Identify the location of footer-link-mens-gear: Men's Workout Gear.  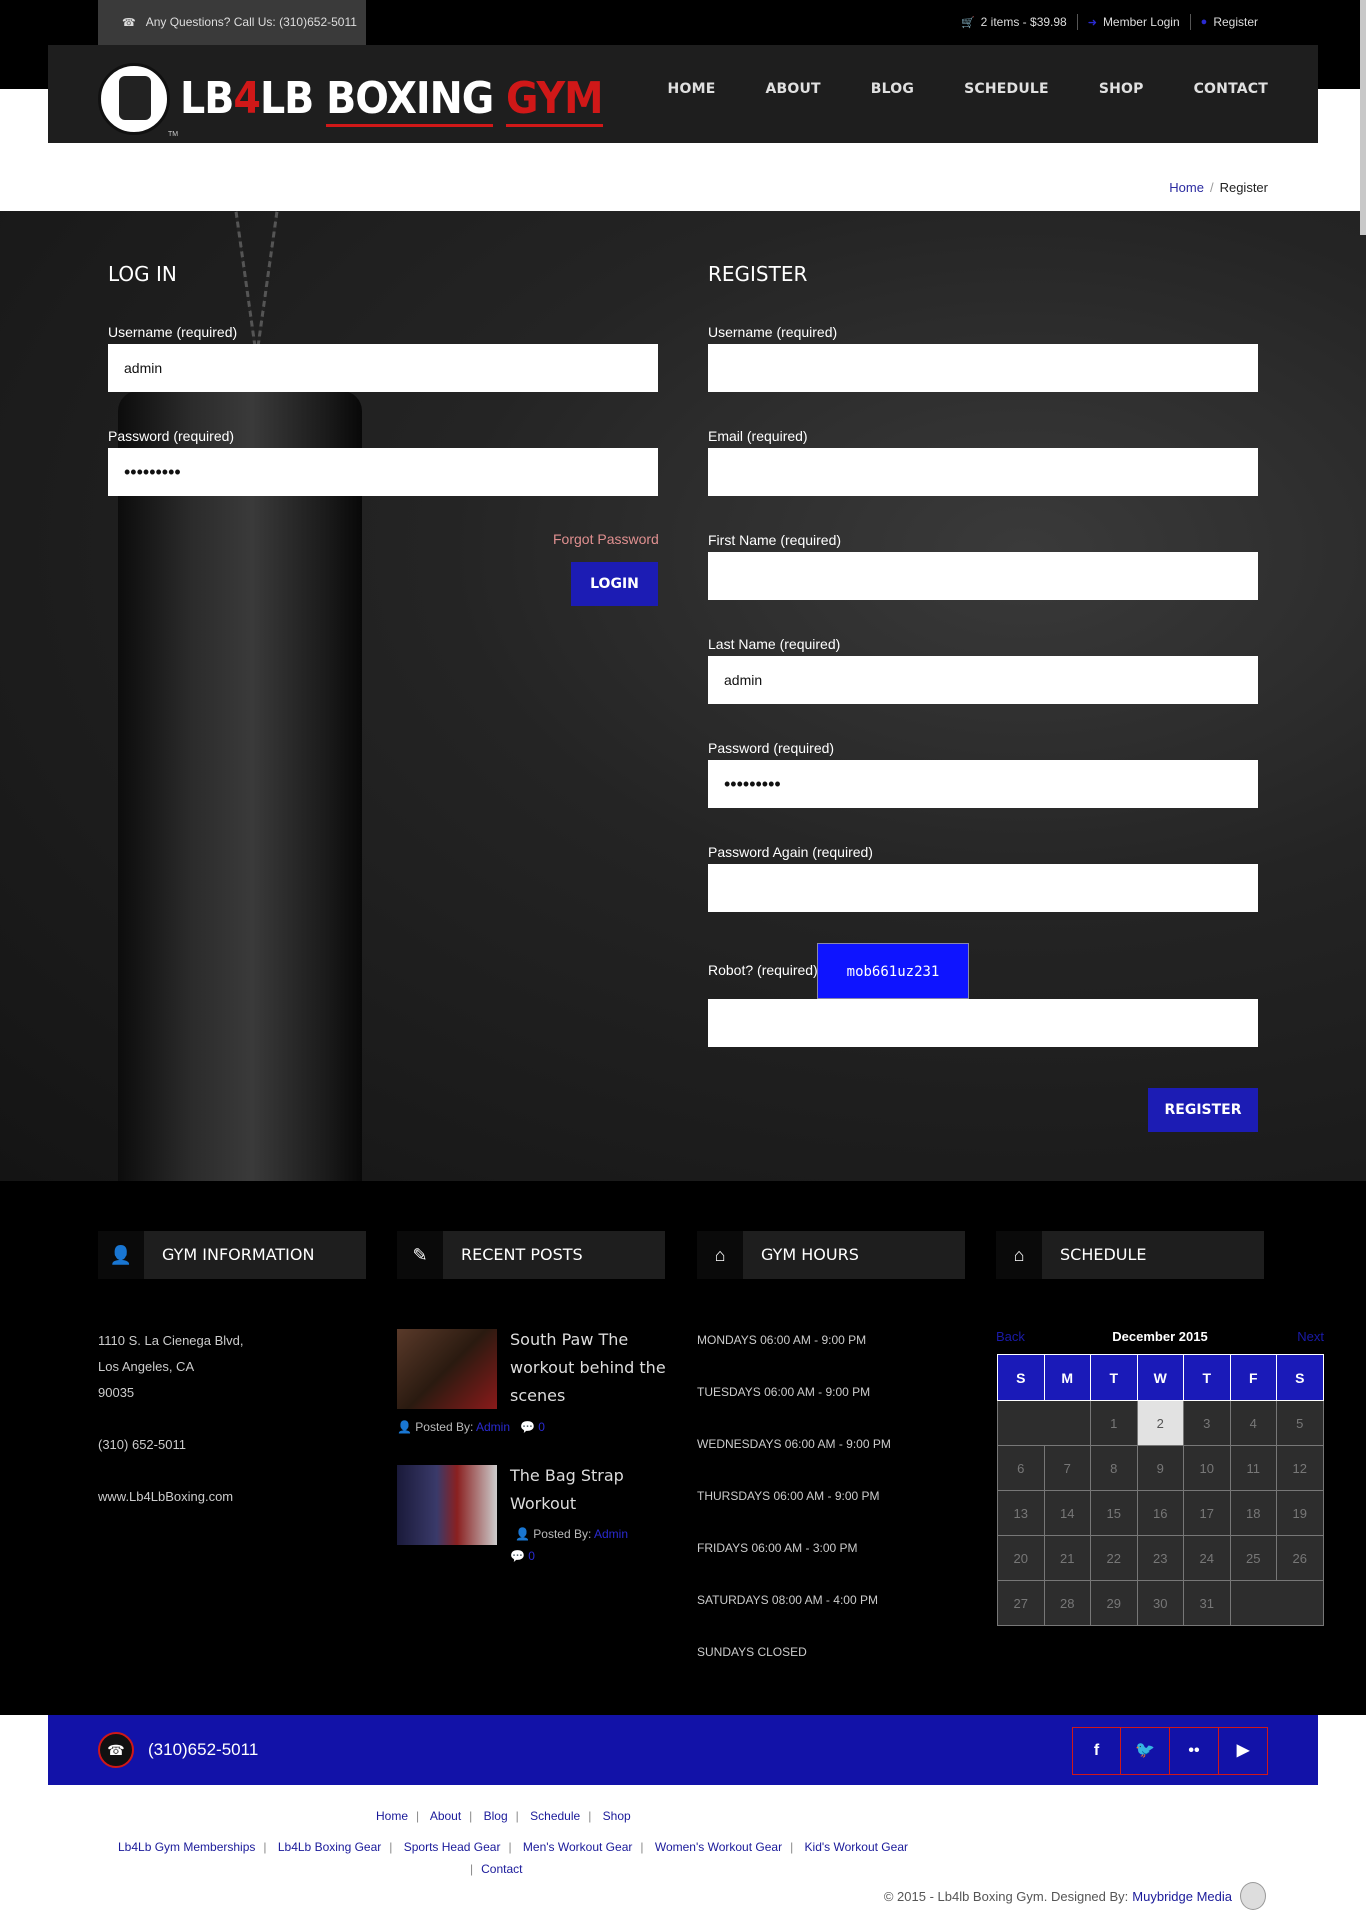
(577, 1847).